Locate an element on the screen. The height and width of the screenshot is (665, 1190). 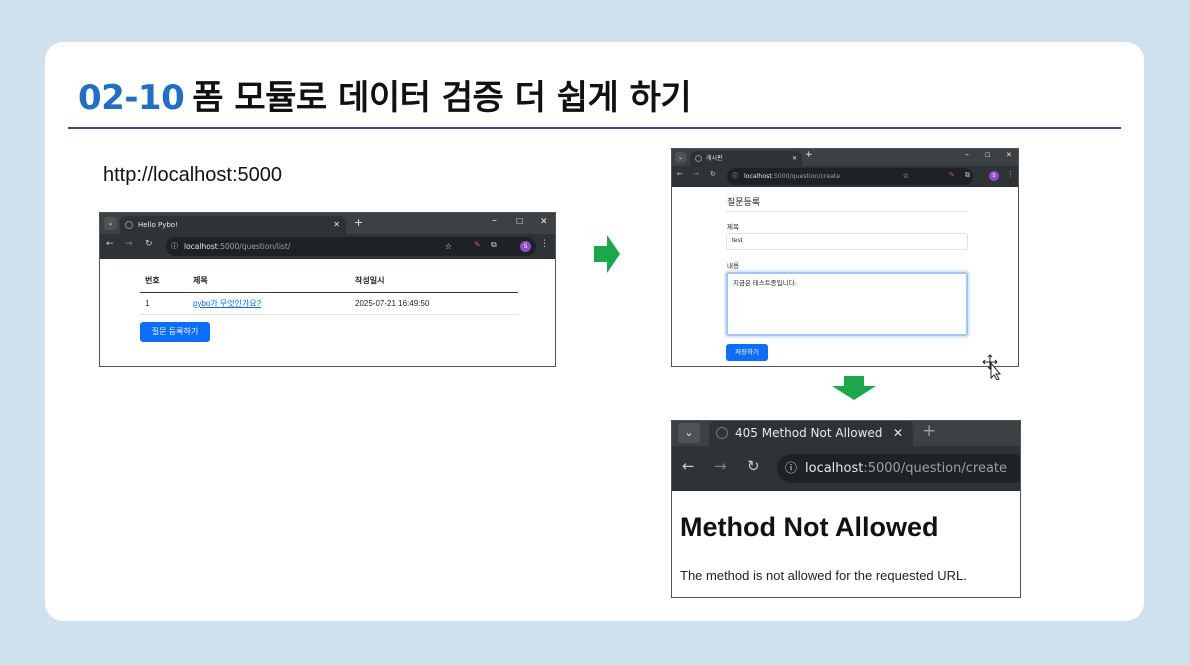
cell-number: 1 is located at coordinates (164, 303).